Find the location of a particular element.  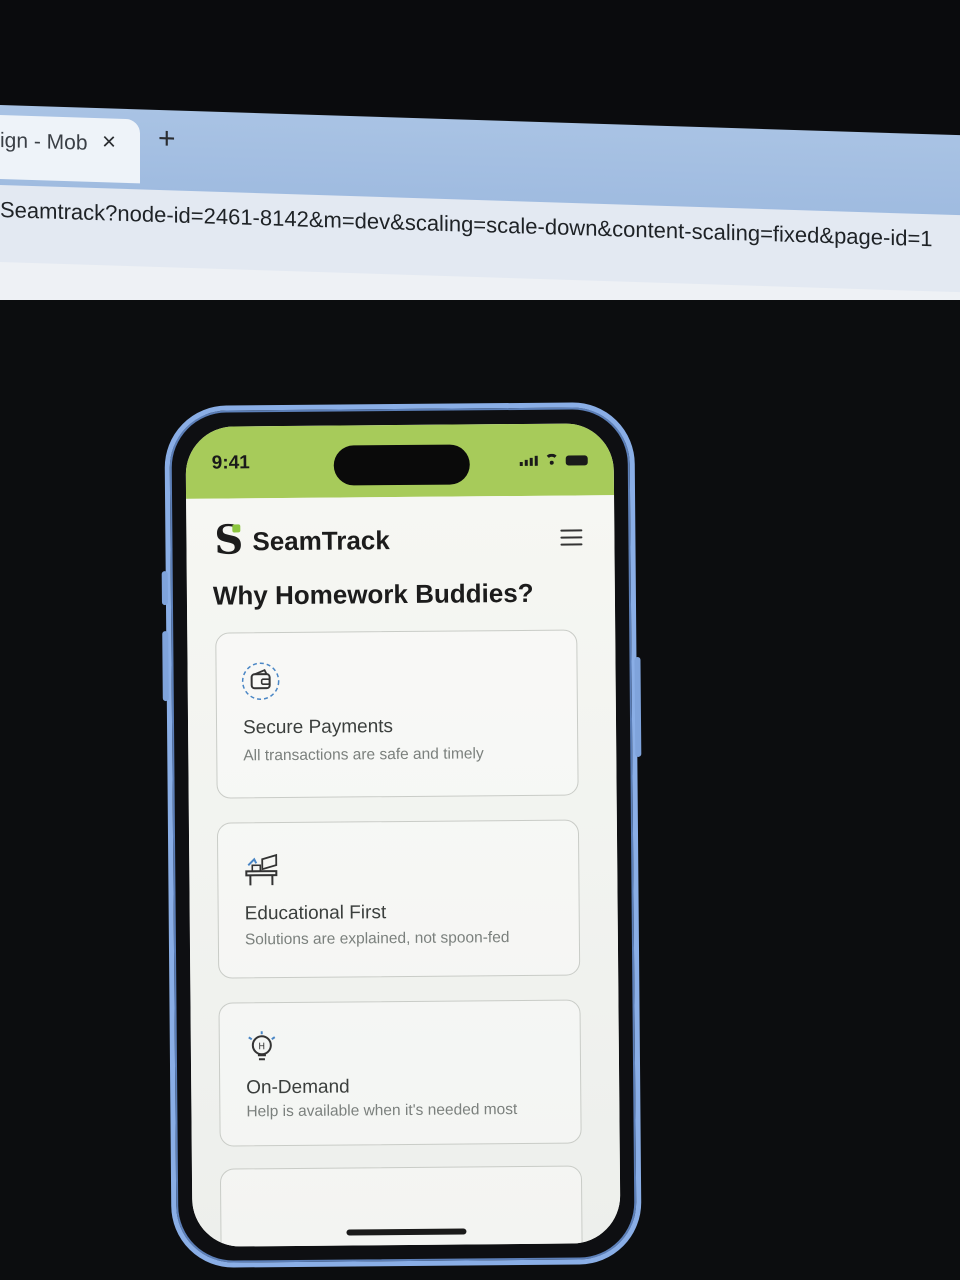

wifi-icon is located at coordinates (552, 460).